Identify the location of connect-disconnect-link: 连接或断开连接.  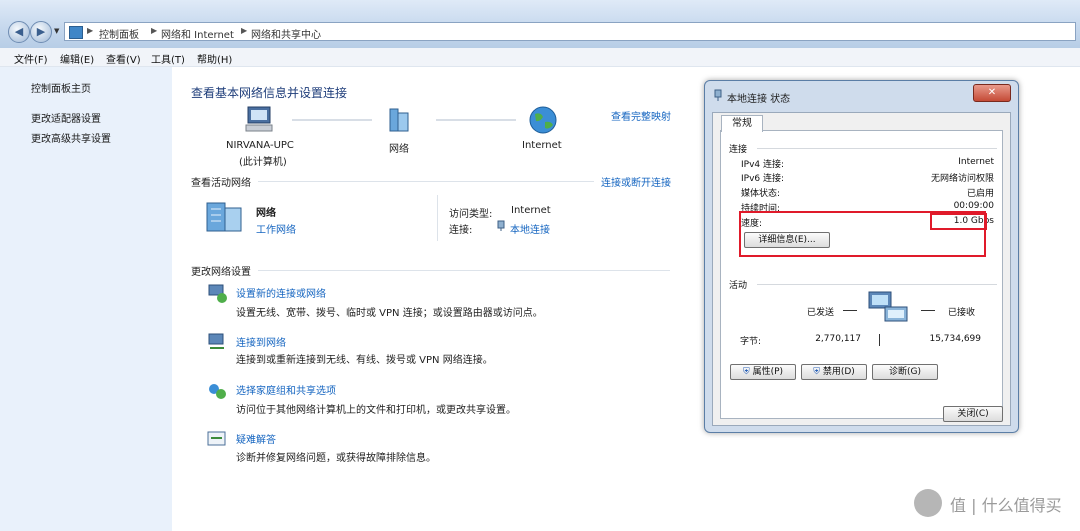
(636, 181).